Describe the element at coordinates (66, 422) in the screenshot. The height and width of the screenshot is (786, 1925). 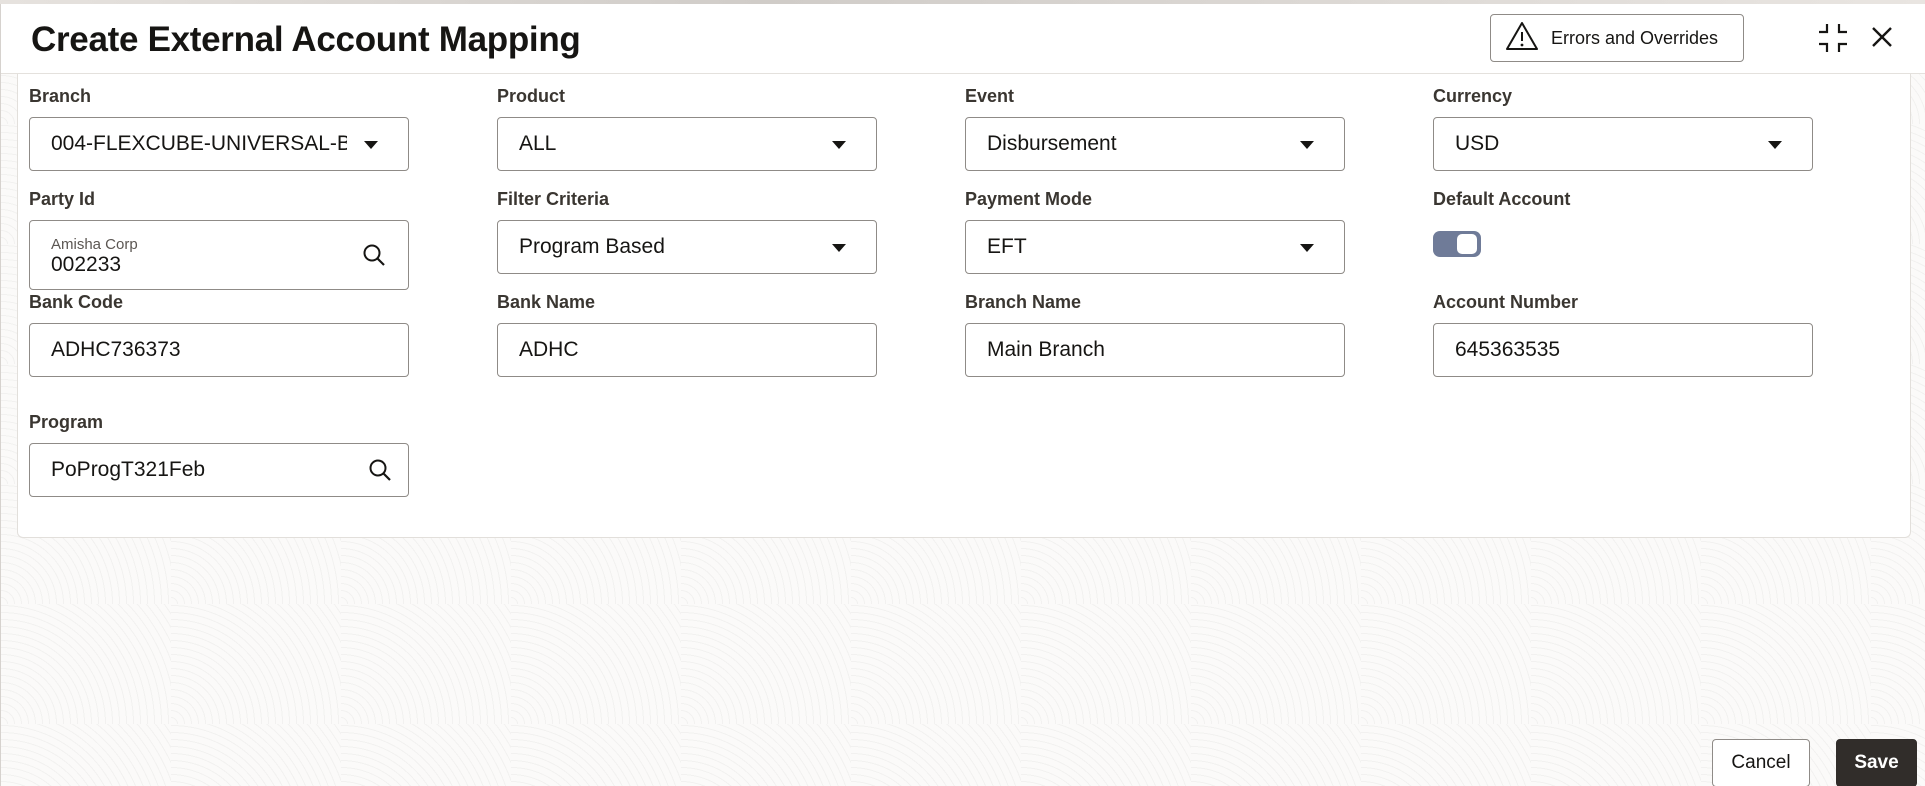
I see `program-label: Program` at that location.